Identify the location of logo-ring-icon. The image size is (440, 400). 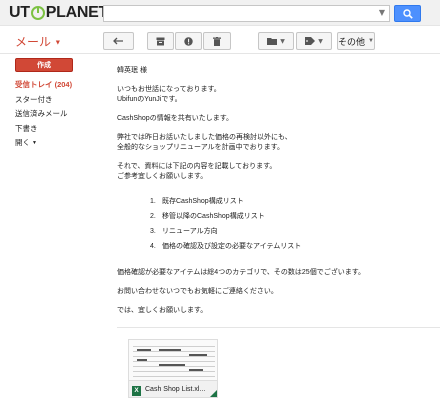
(37, 13).